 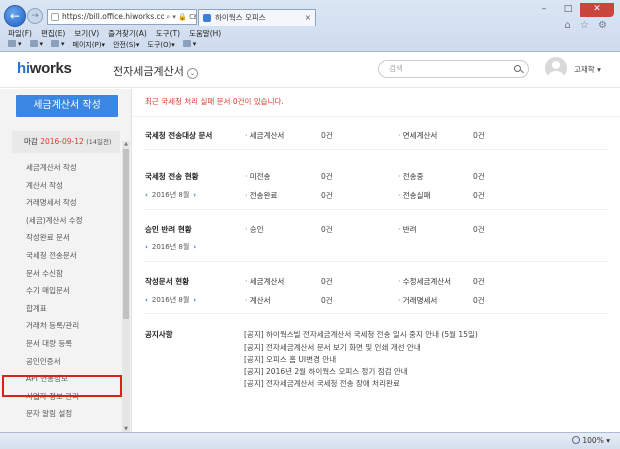 I want to click on sent-label: 전송완료, so click(x=261, y=195).